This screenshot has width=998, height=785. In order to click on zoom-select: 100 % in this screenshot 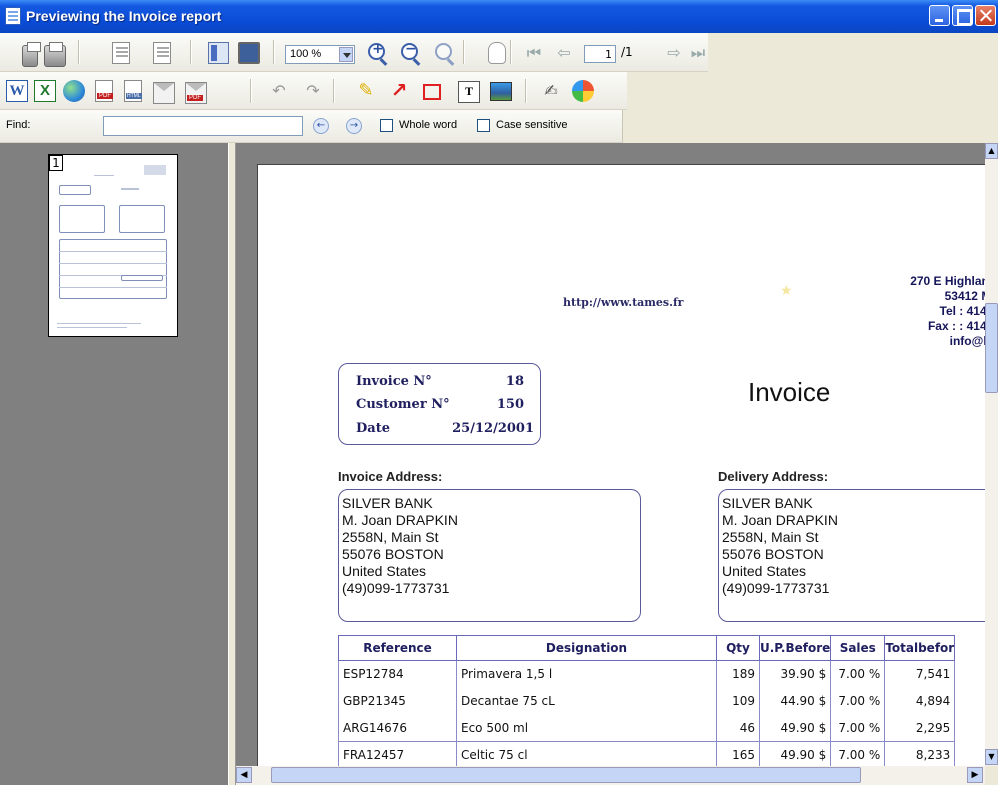, I will do `click(320, 54)`.